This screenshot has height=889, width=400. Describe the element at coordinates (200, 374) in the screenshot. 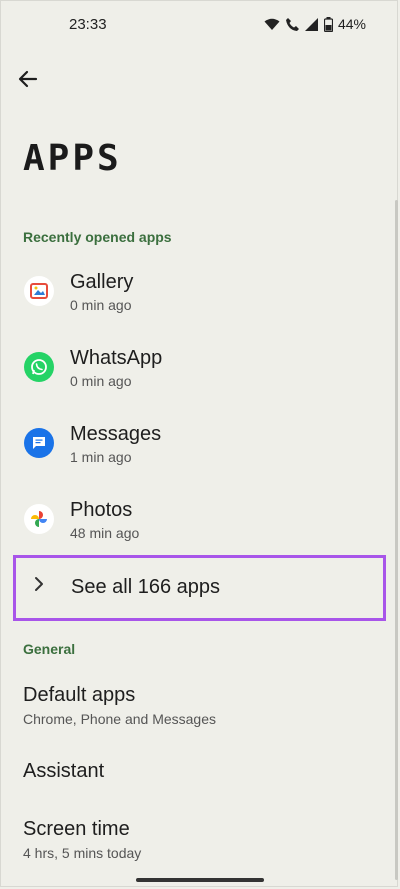

I see `recent-app-whatsapp: WhatsApp 0 min ago` at that location.